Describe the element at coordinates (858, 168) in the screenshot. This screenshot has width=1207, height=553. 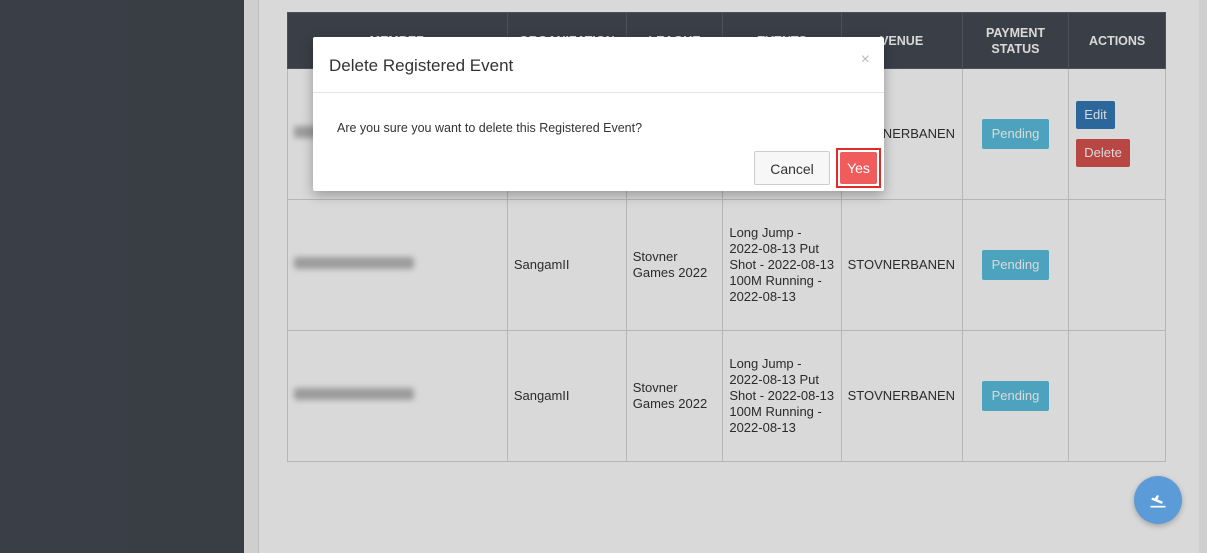
I see `yes-button: Yes` at that location.